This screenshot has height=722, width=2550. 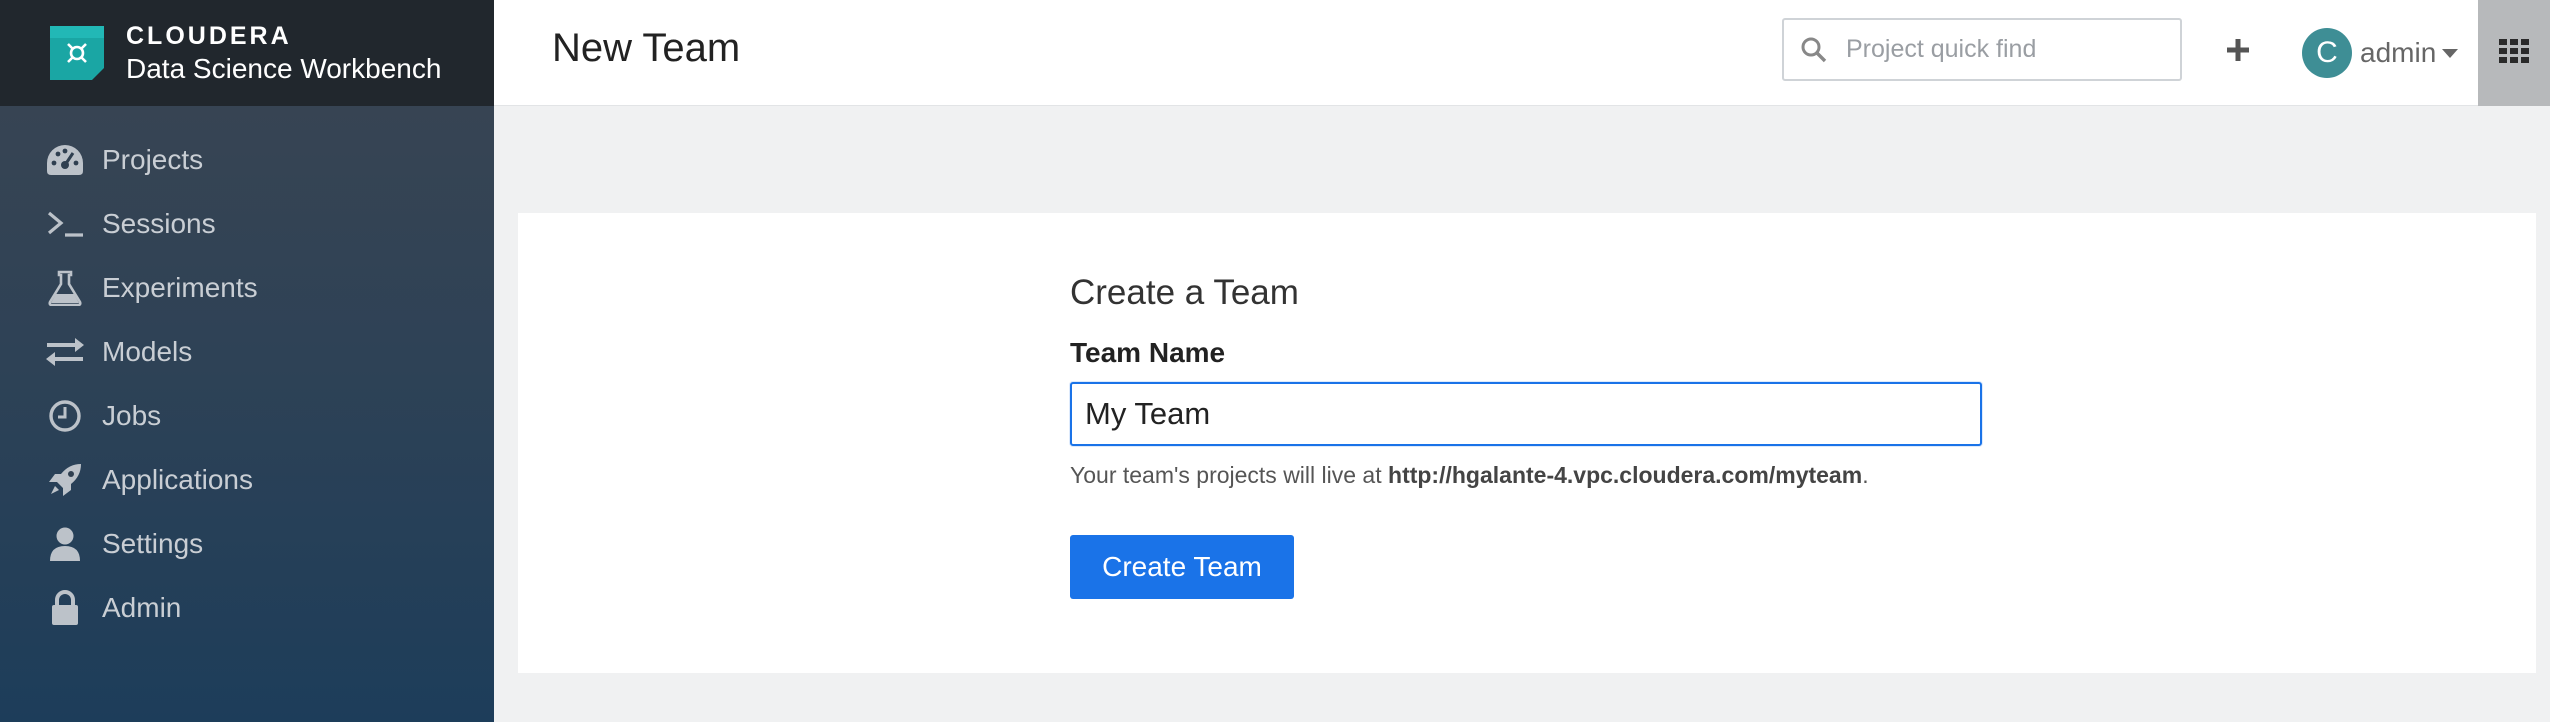 I want to click on user-icon, so click(x=65, y=544).